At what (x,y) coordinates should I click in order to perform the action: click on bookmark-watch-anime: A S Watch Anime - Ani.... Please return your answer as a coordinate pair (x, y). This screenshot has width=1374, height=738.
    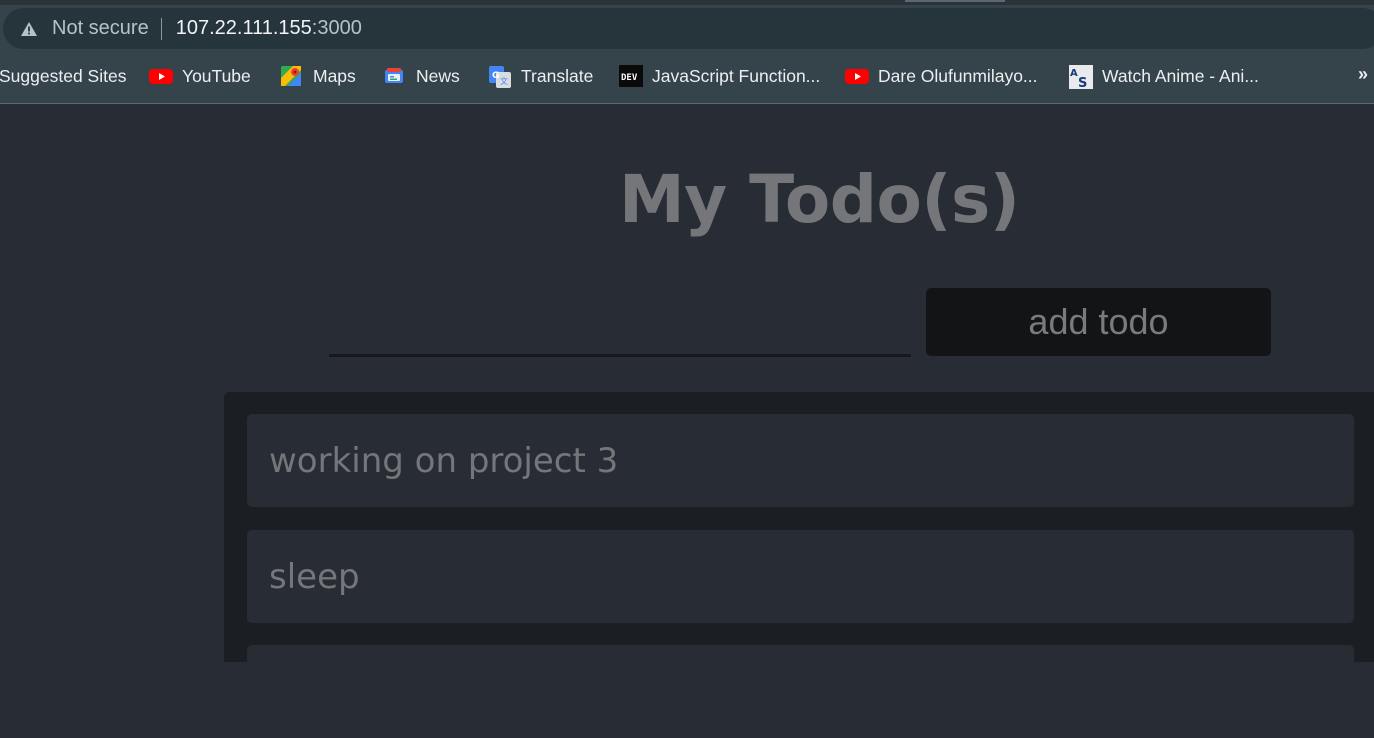
    Looking at the image, I should click on (1164, 76).